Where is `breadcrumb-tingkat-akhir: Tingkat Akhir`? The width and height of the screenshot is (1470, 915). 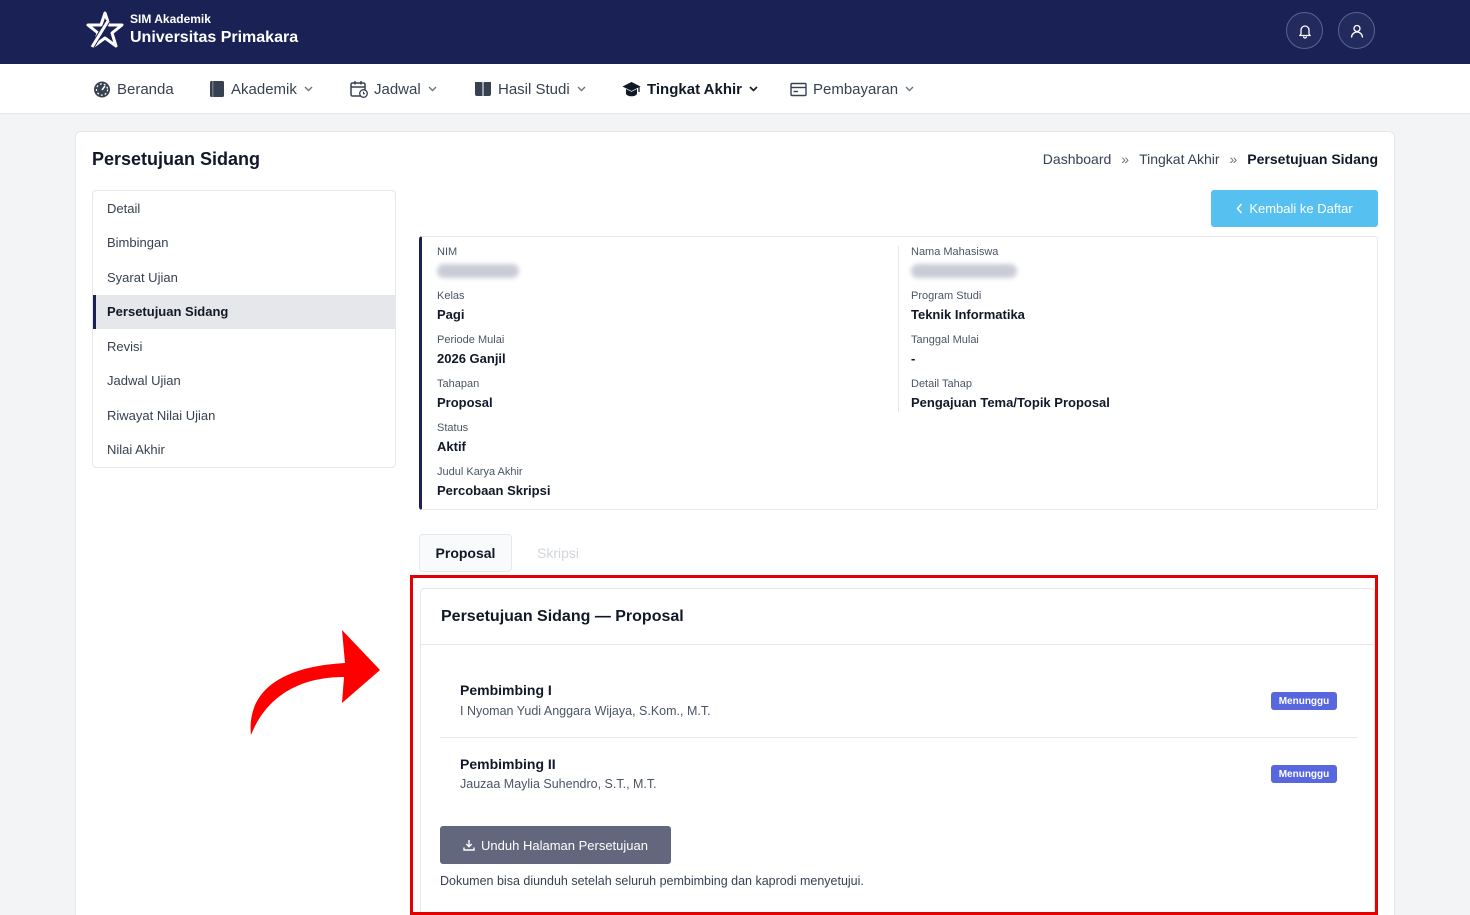 breadcrumb-tingkat-akhir: Tingkat Akhir is located at coordinates (1179, 159).